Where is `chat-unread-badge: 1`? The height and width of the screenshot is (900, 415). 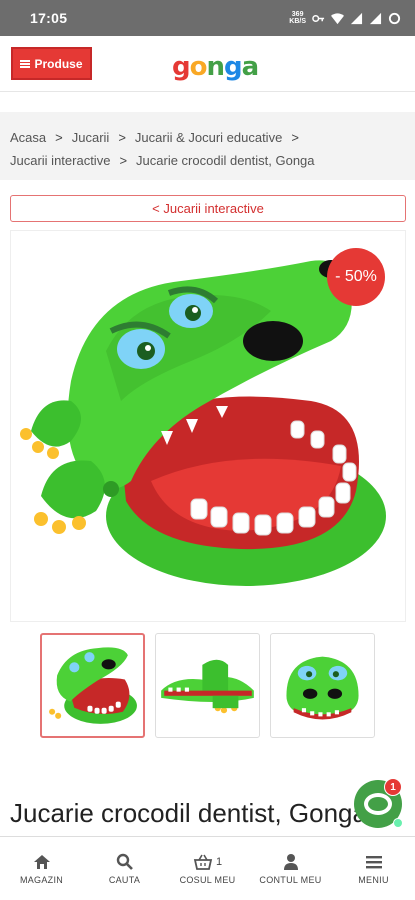
chat-unread-badge: 1 is located at coordinates (393, 787).